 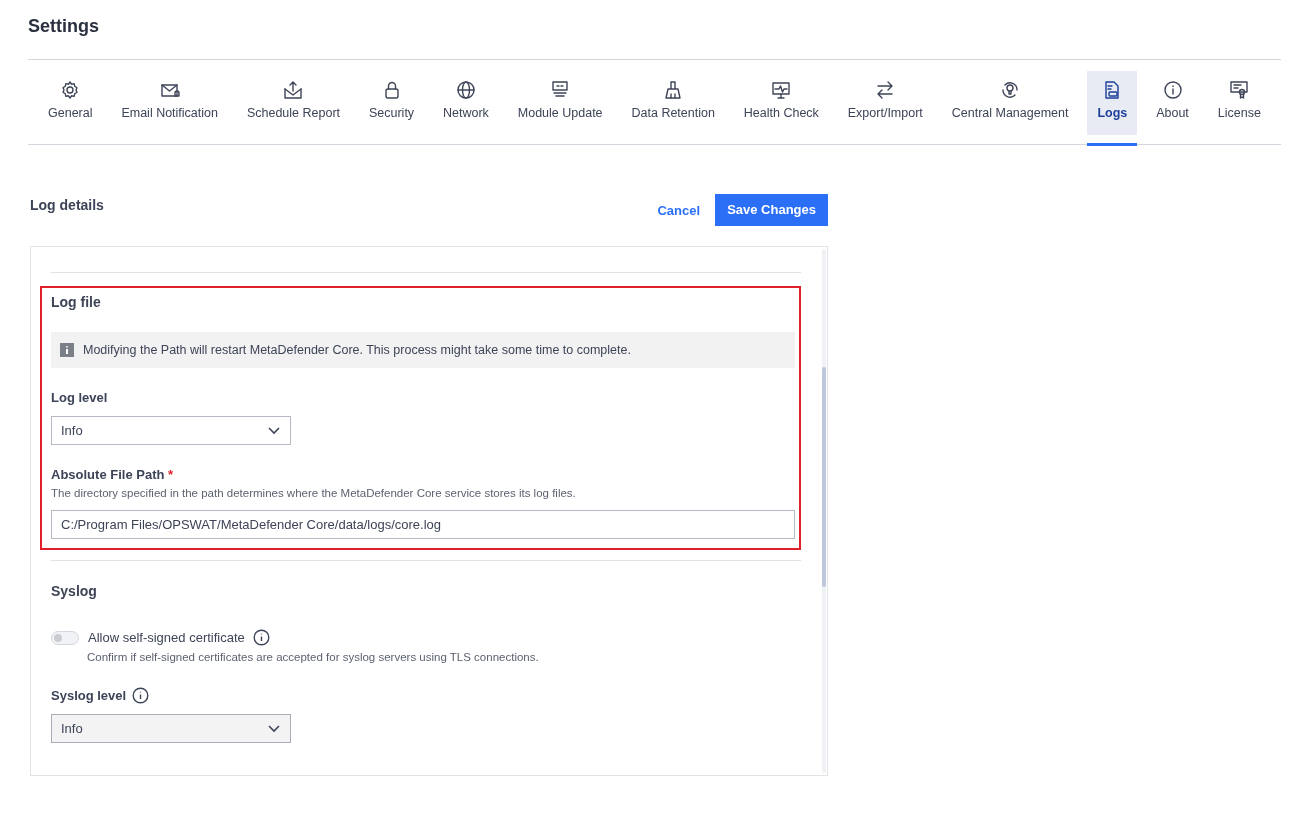 I want to click on settings-tab: Data Retention, so click(x=673, y=103).